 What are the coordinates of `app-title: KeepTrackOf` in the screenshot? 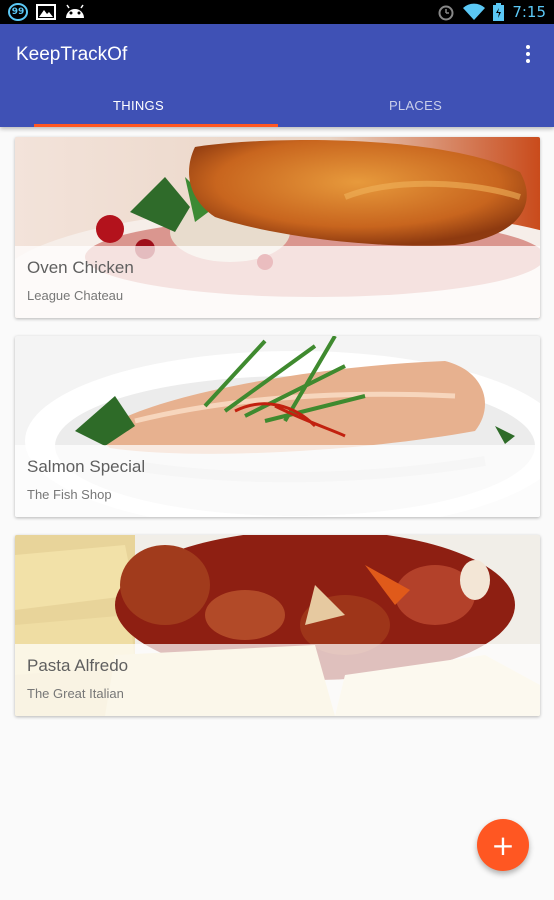 It's located at (72, 54).